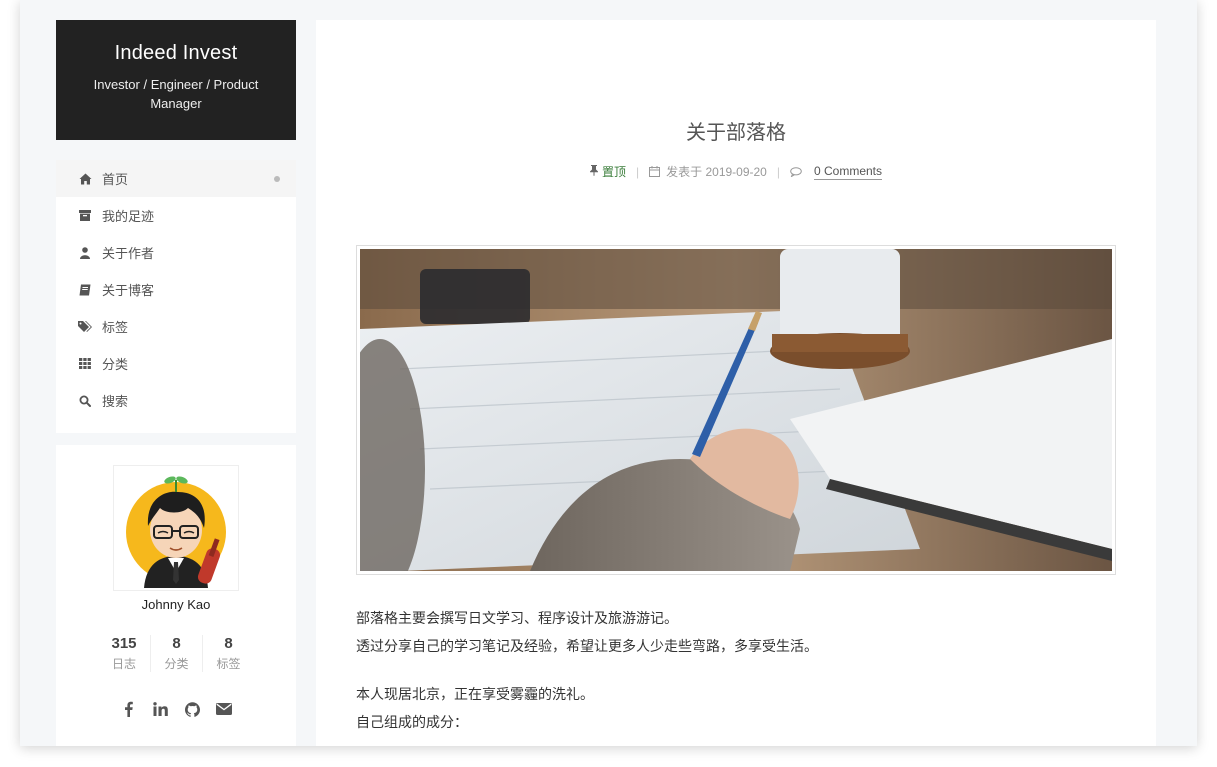 The width and height of the screenshot is (1217, 767). What do you see at coordinates (128, 253) in the screenshot?
I see `sidebar-item-label: 关于作者` at bounding box center [128, 253].